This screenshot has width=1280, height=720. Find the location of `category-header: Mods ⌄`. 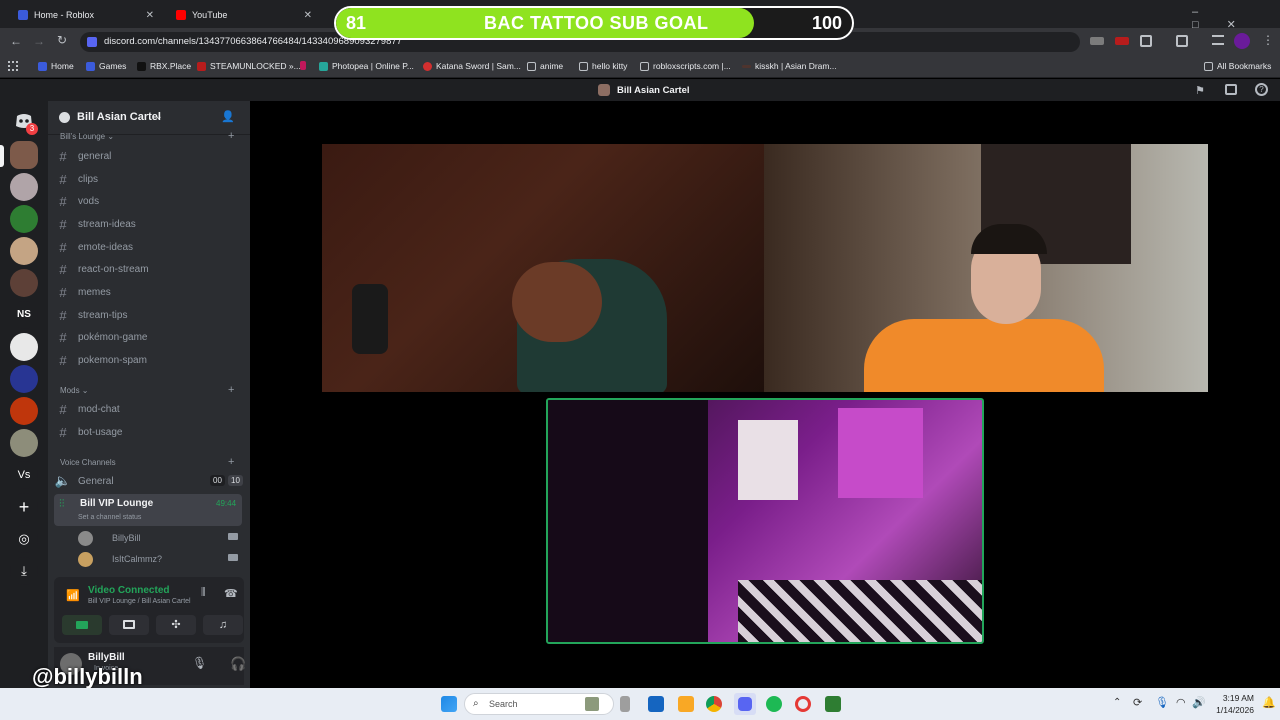

category-header: Mods ⌄ is located at coordinates (74, 390).